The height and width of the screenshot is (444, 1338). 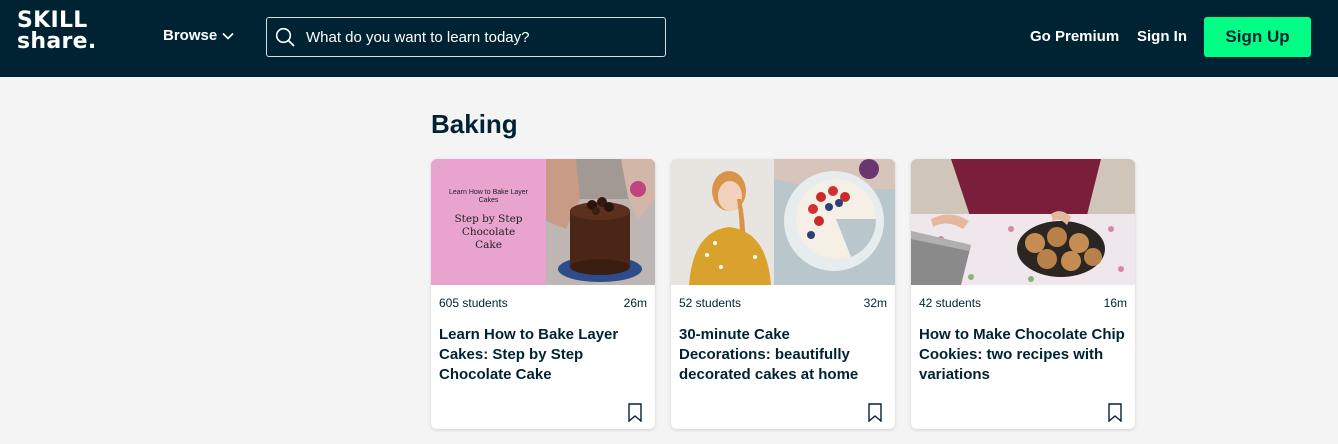 I want to click on student-count: 52 students, so click(x=710, y=303).